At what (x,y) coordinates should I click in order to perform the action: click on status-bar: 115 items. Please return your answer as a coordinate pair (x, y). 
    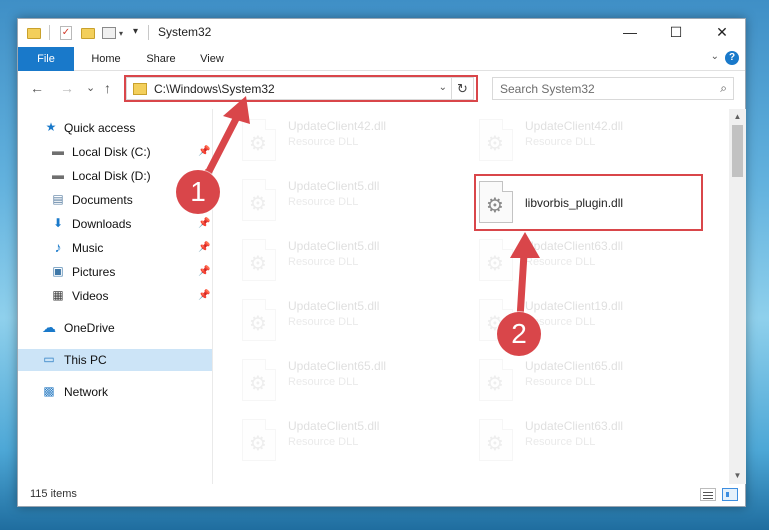
    Looking at the image, I should click on (381, 495).